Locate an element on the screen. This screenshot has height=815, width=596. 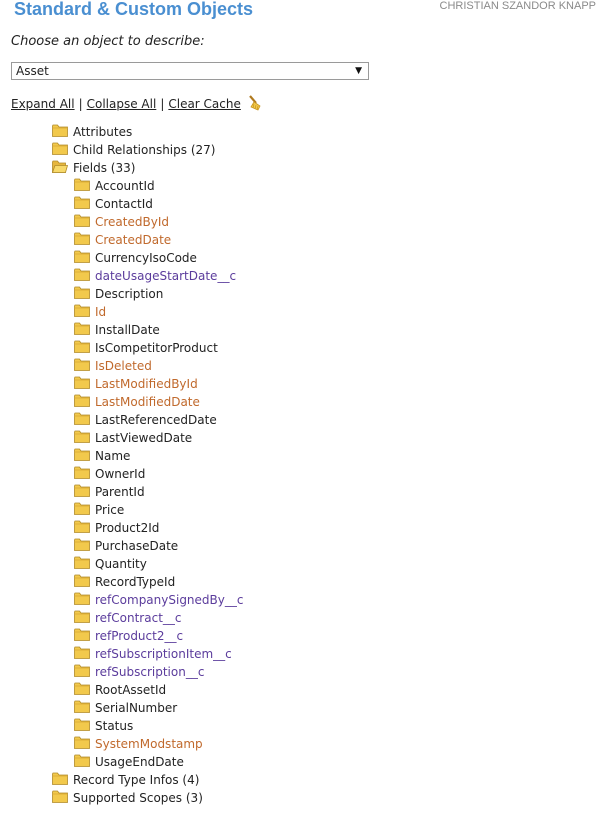
tree-node-label: LastModifiedById is located at coordinates (146, 384).